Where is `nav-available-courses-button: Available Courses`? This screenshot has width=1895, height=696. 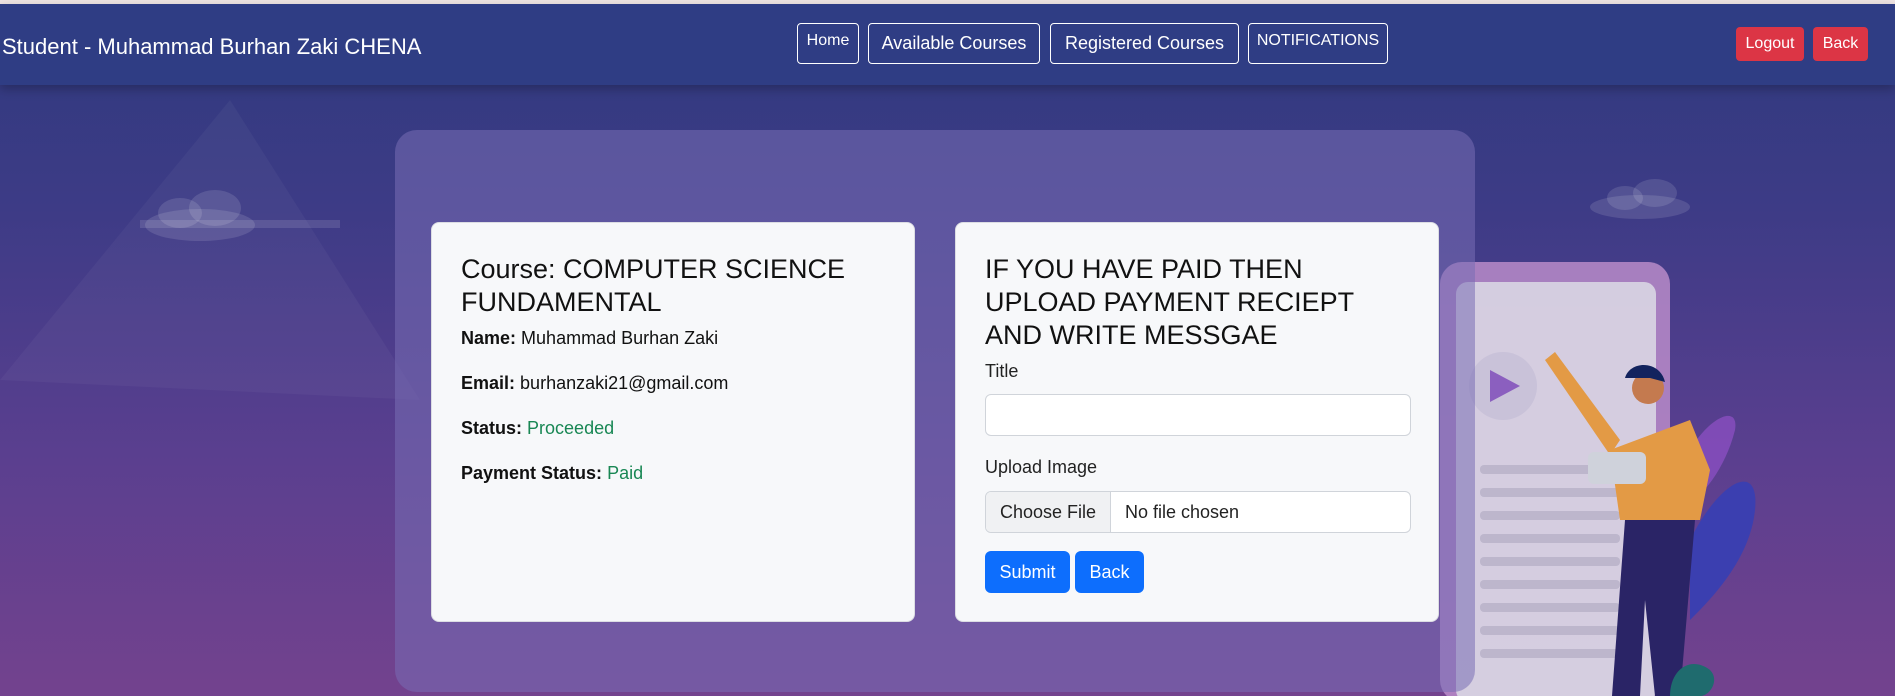
nav-available-courses-button: Available Courses is located at coordinates (954, 43).